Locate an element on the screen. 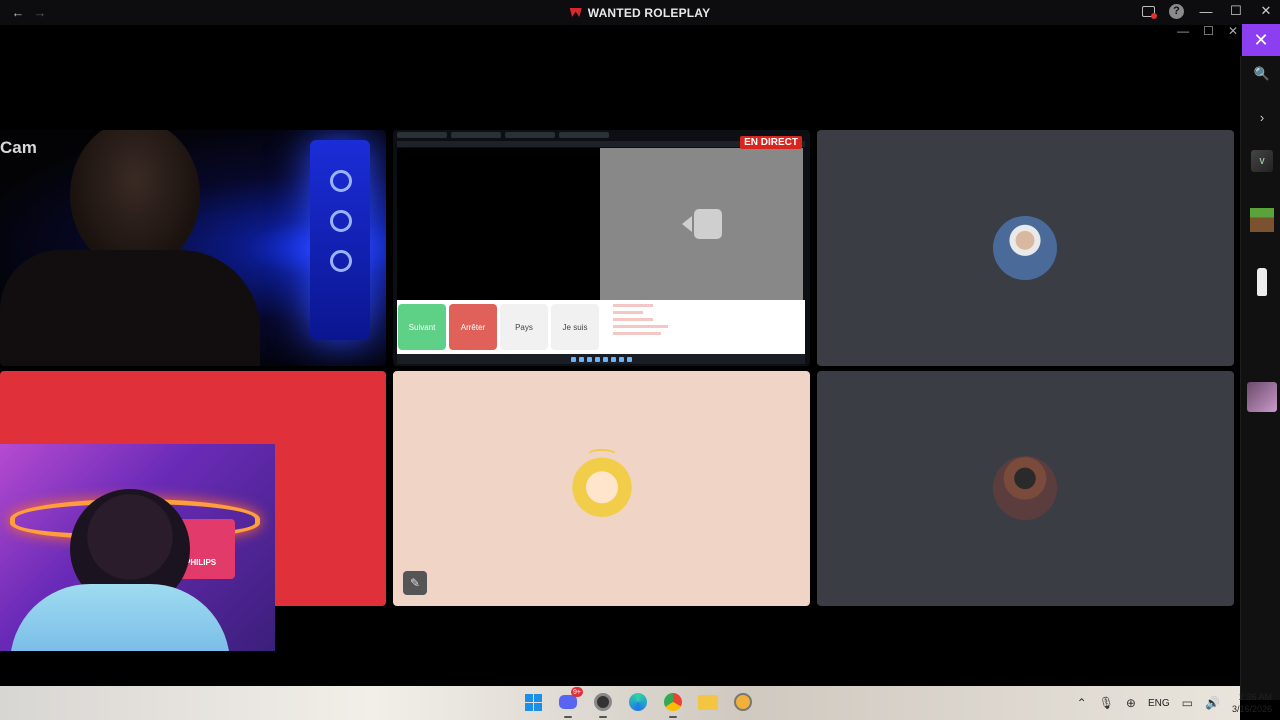 This screenshot has height=720, width=1280. video-tile-screenshare: Suivant Arrêter Pays Je suis EN DIRECT is located at coordinates (601, 248).